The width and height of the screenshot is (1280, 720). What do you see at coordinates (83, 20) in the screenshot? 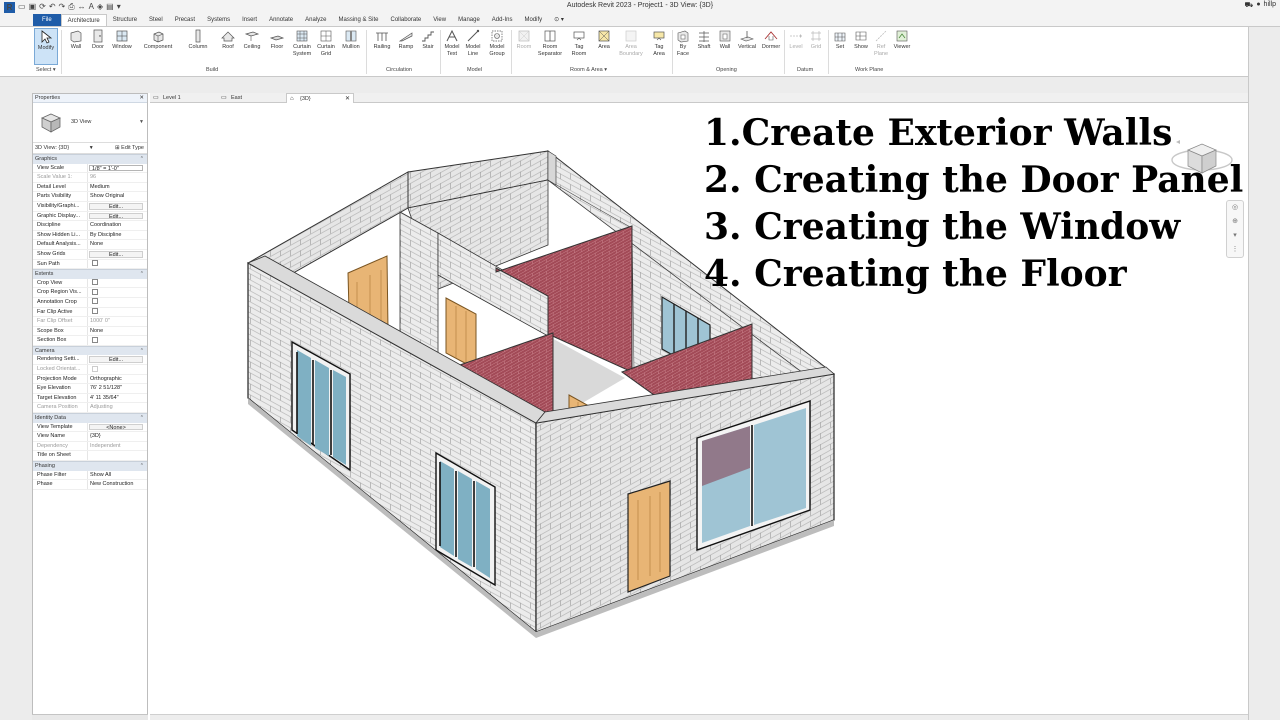
I see `tab-architecture: Architecture` at bounding box center [83, 20].